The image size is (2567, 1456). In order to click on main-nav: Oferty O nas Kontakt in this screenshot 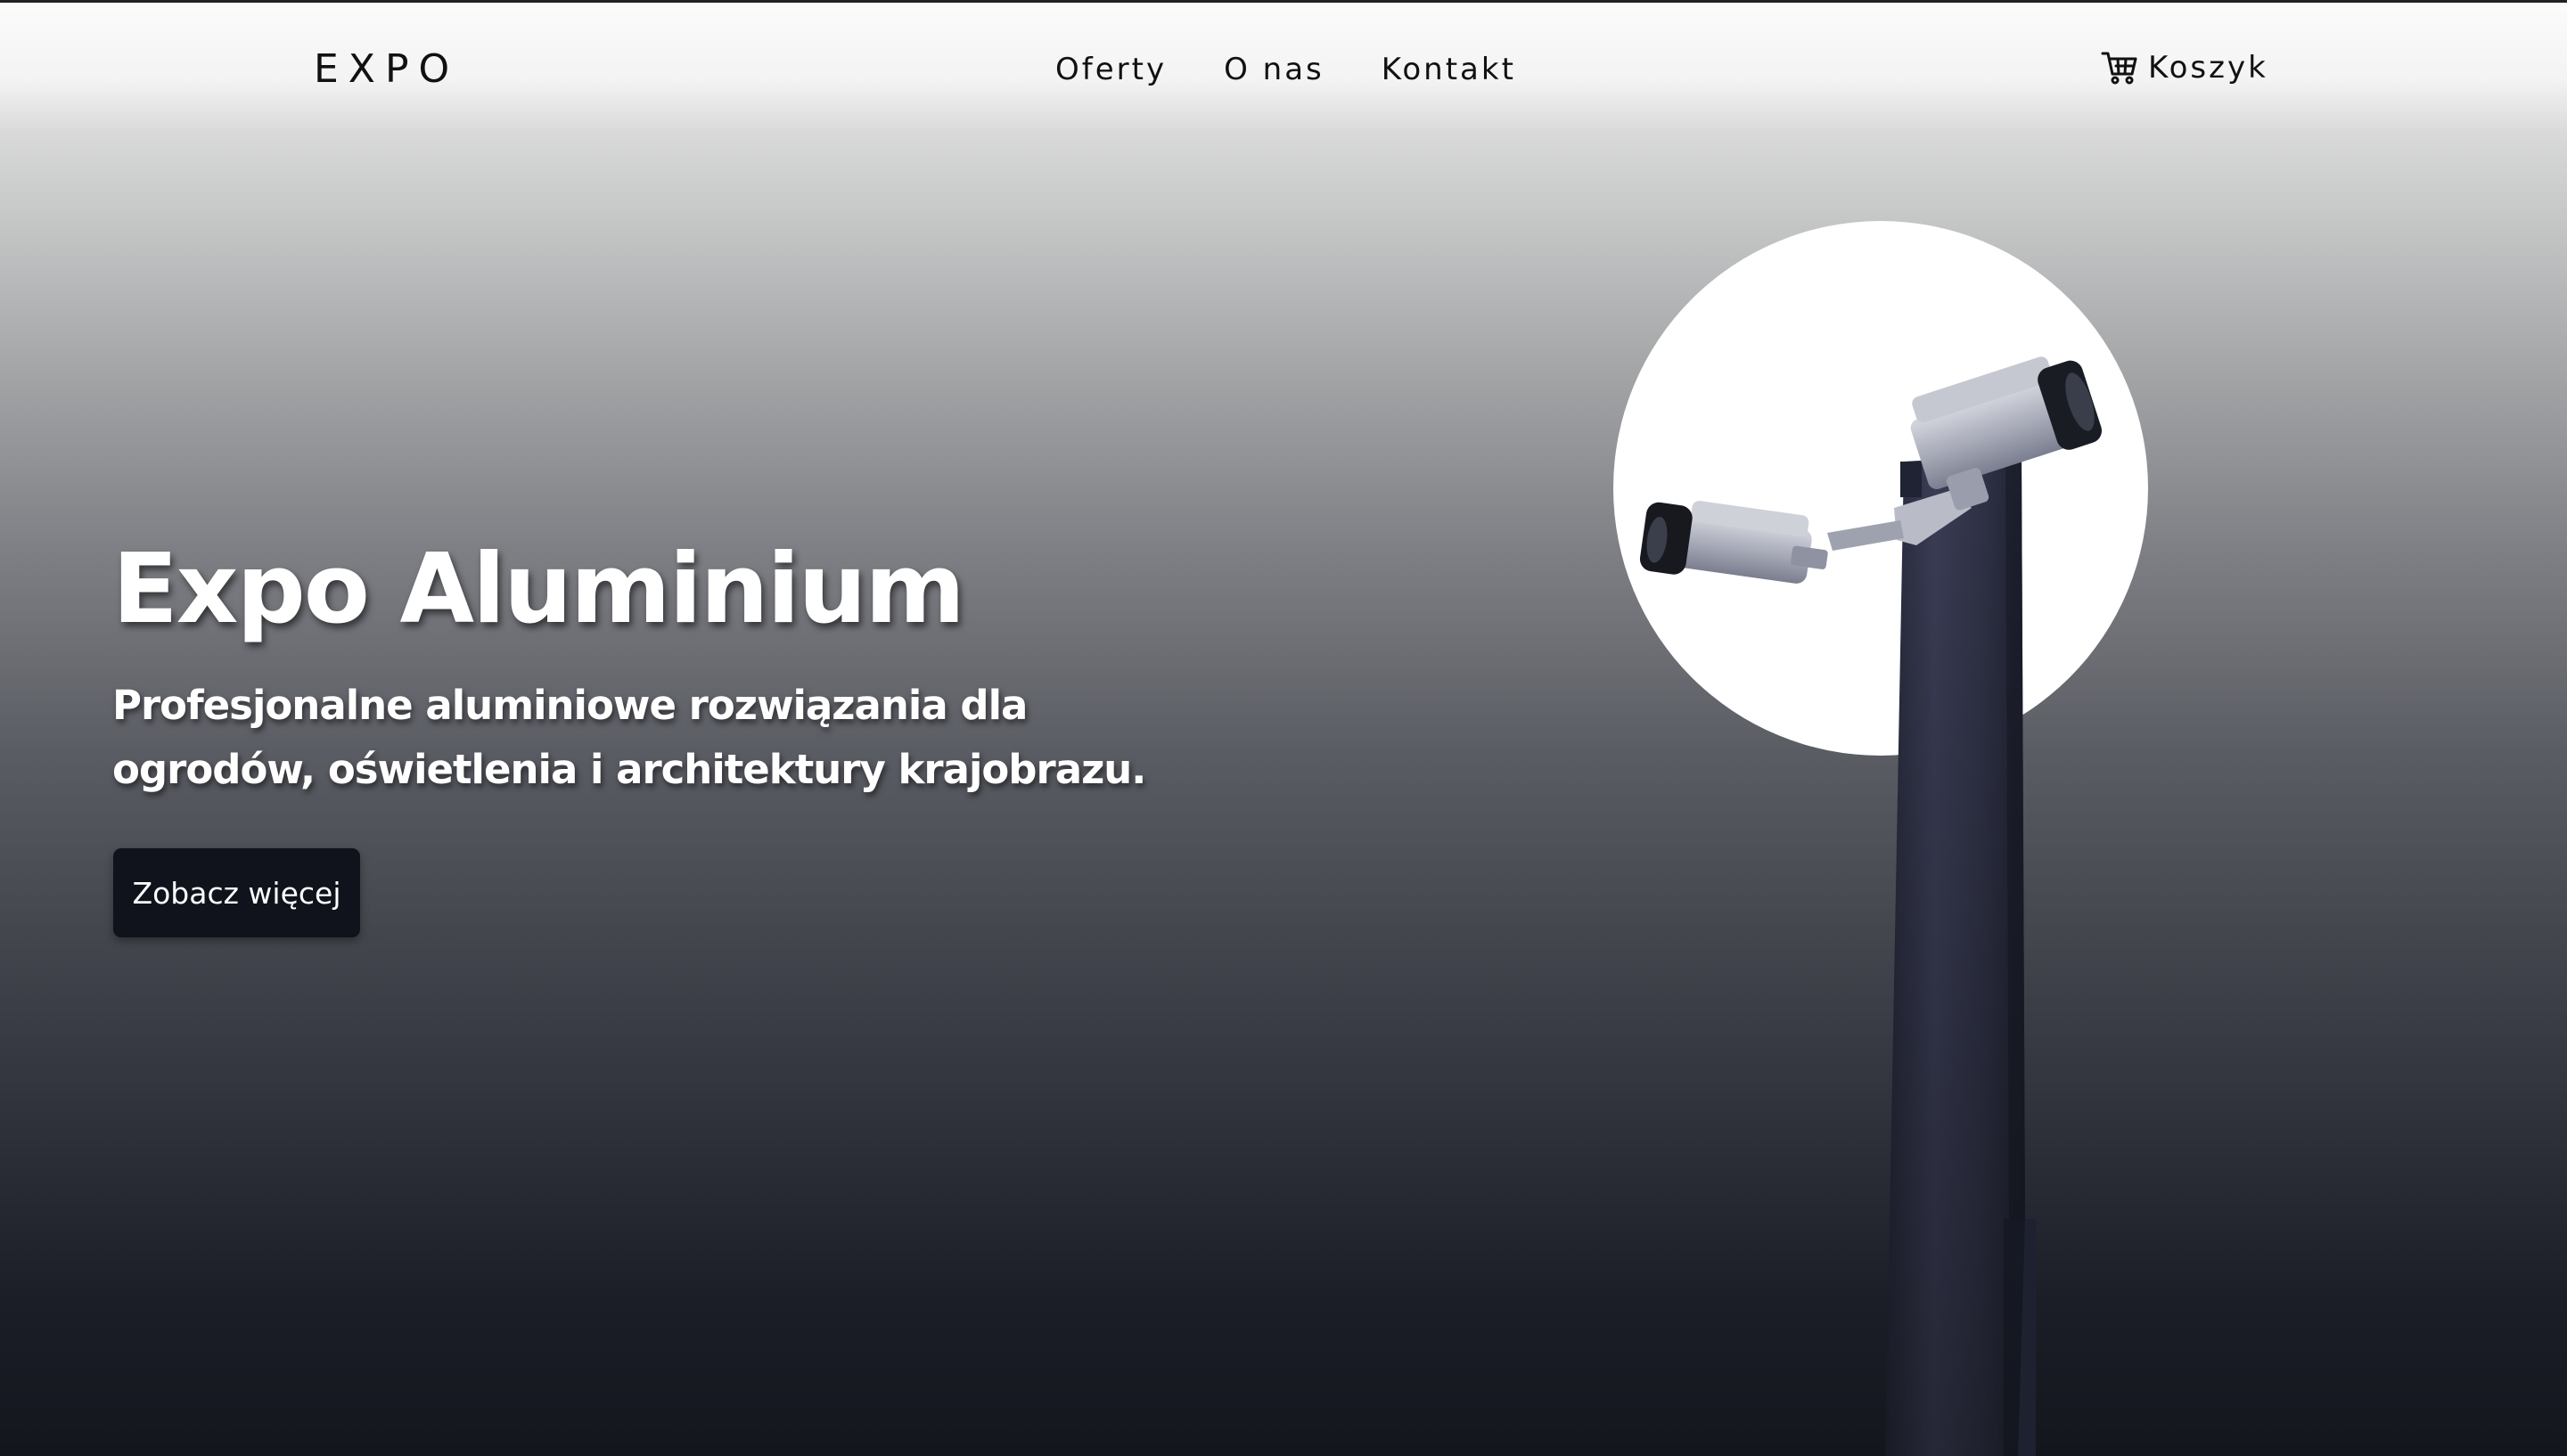, I will do `click(1285, 70)`.